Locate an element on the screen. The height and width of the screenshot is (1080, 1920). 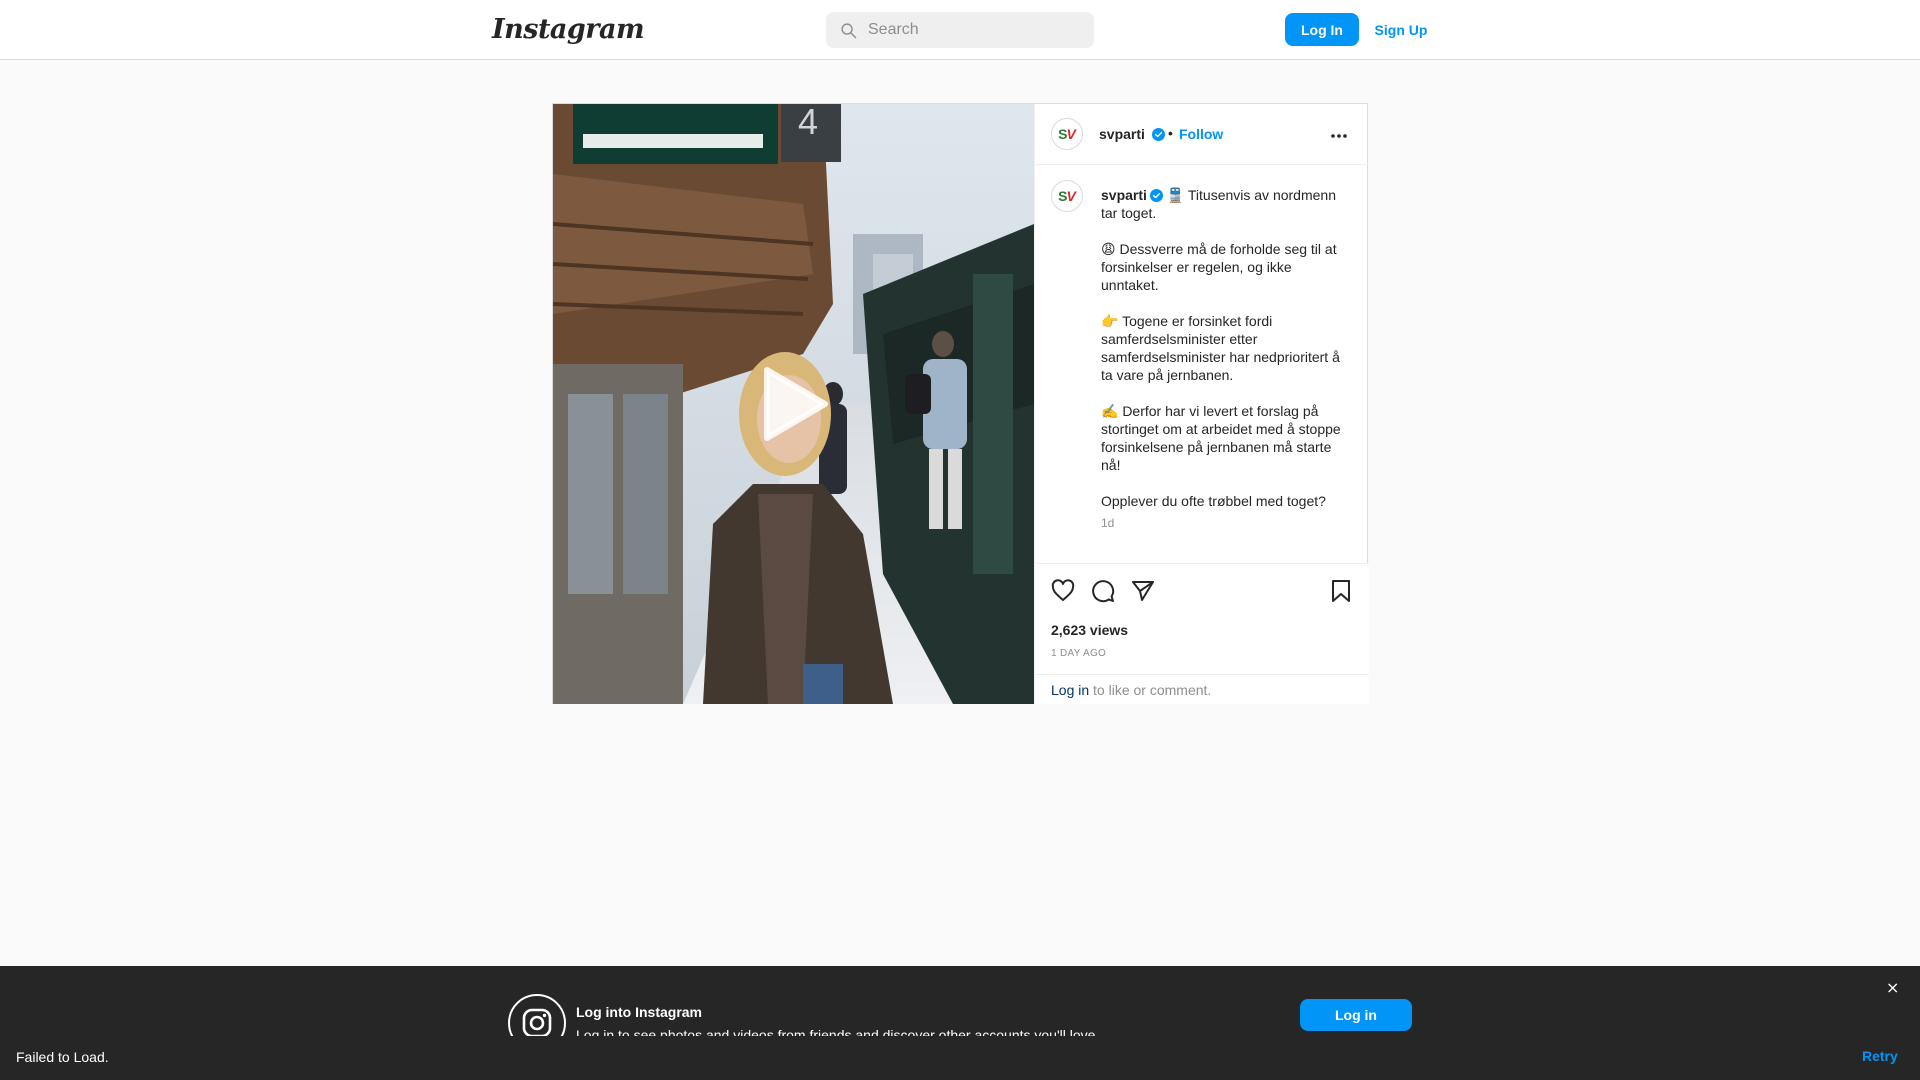
more-options-icon is located at coordinates (1339, 136).